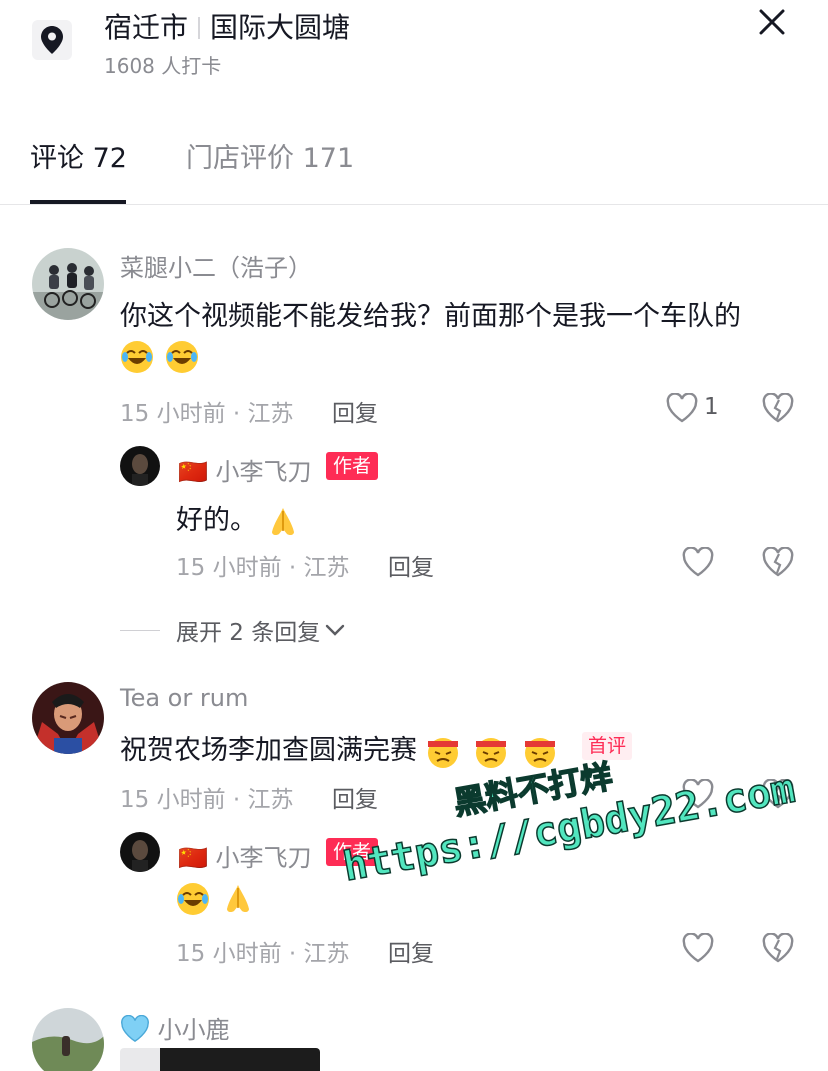 This screenshot has width=828, height=1071. Describe the element at coordinates (280, 27) in the screenshot. I see `place-name: 国际大圆塘` at that location.